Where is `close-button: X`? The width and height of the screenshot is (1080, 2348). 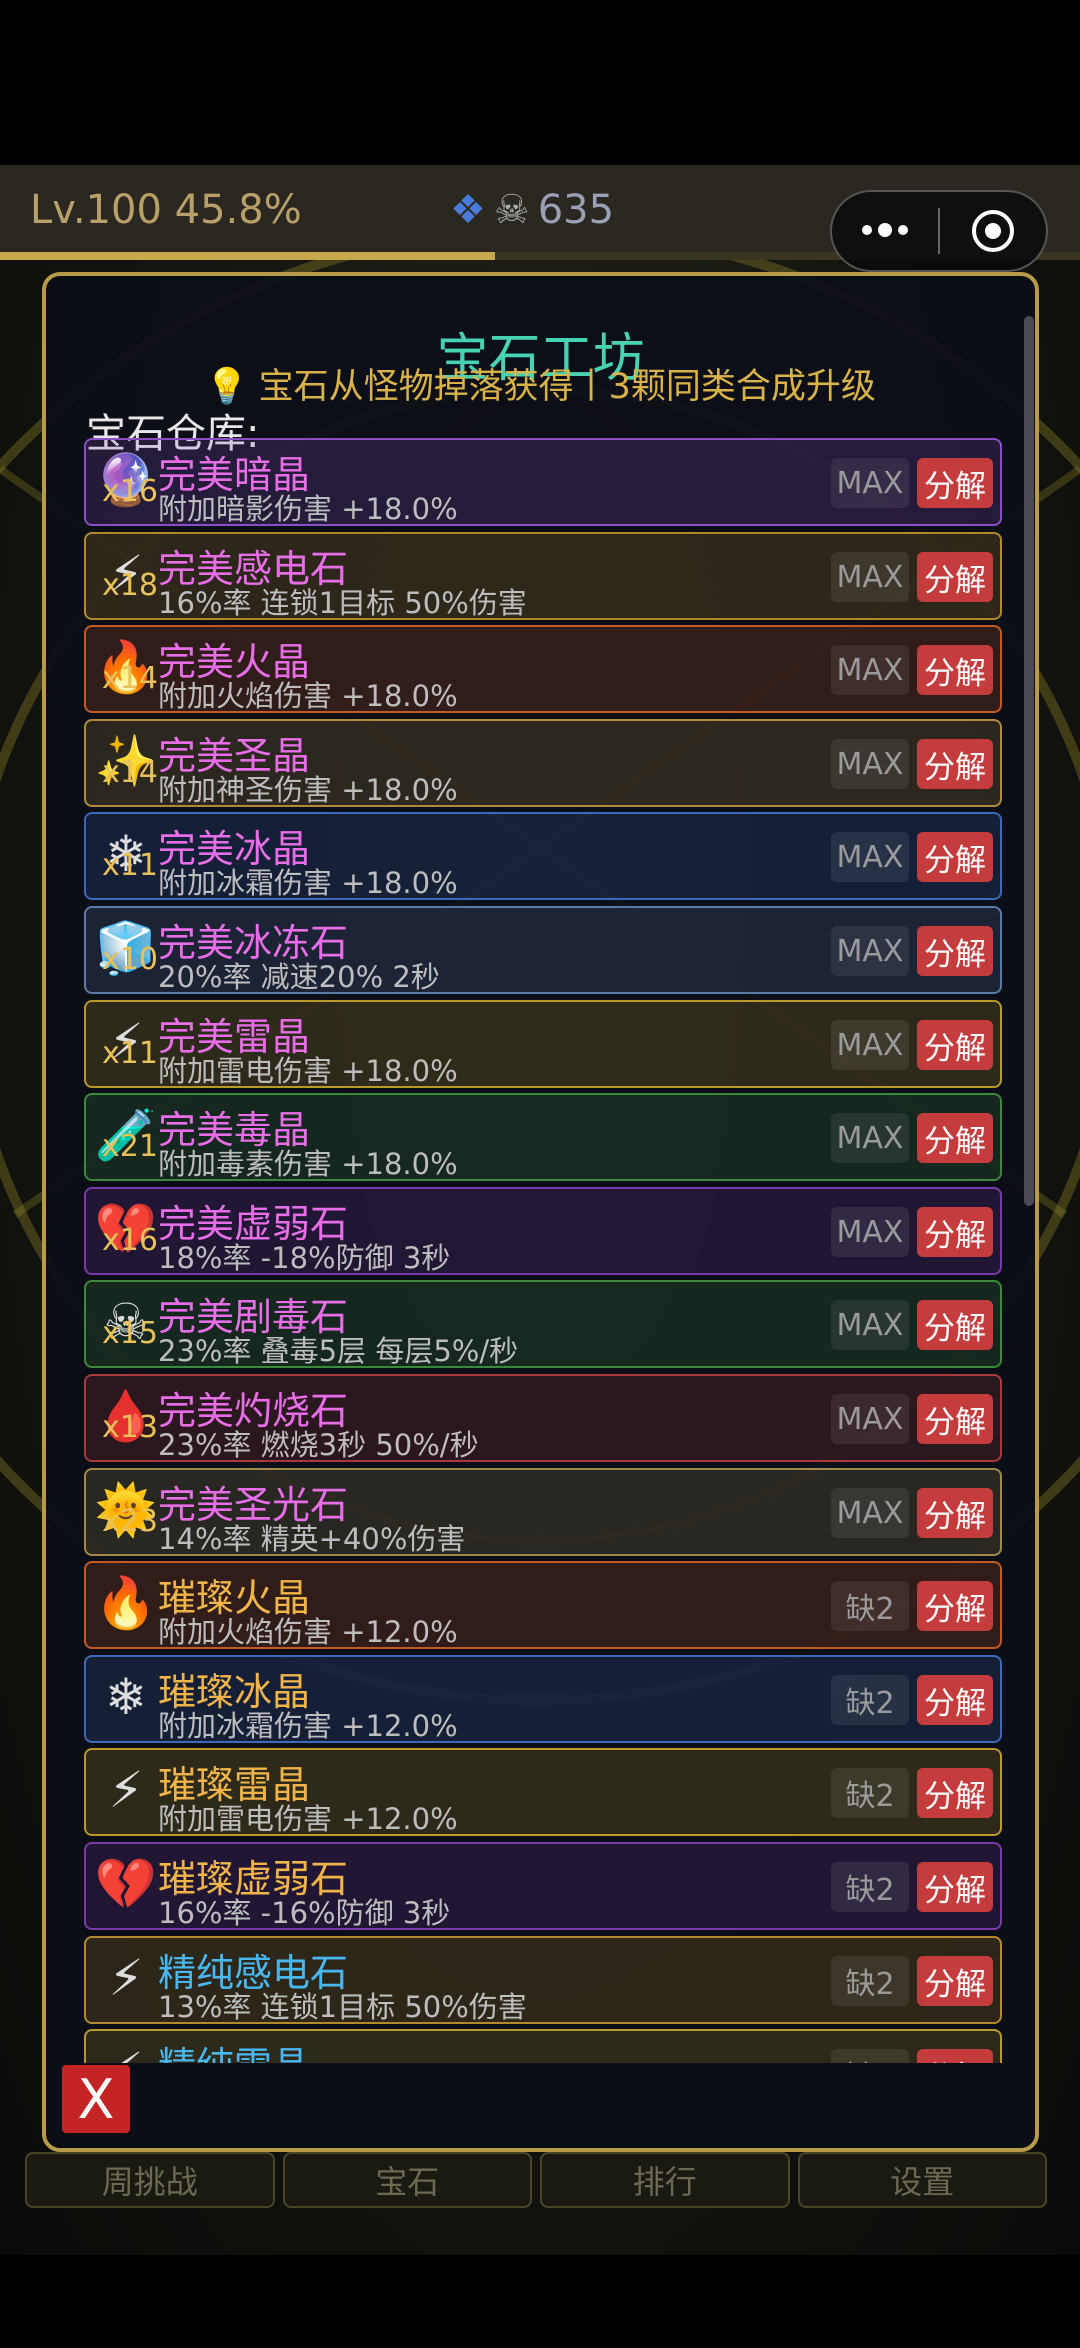 close-button: X is located at coordinates (96, 2099).